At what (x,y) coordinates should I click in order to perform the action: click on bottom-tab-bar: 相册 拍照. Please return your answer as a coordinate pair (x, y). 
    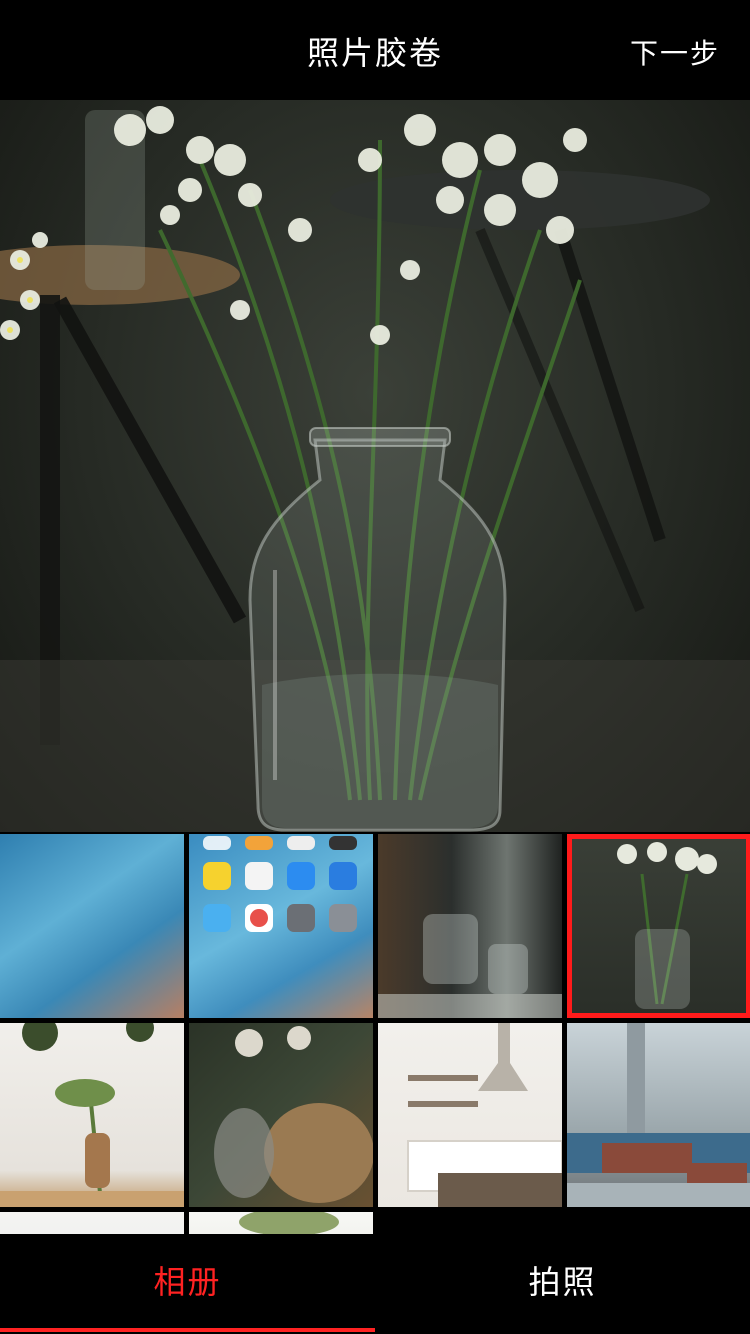
    Looking at the image, I should click on (375, 1284).